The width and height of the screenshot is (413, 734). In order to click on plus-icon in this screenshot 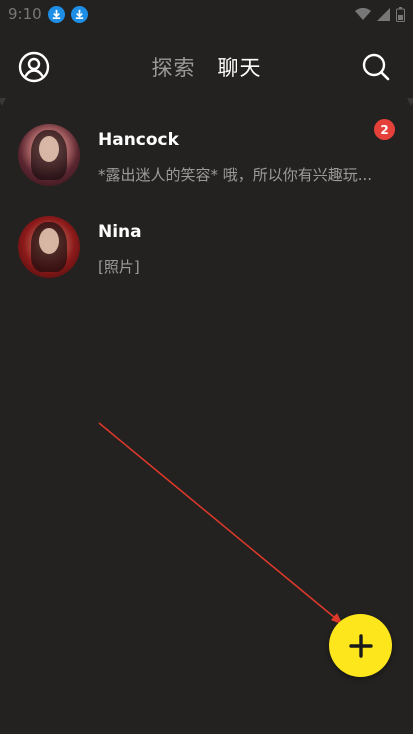, I will do `click(360, 645)`.